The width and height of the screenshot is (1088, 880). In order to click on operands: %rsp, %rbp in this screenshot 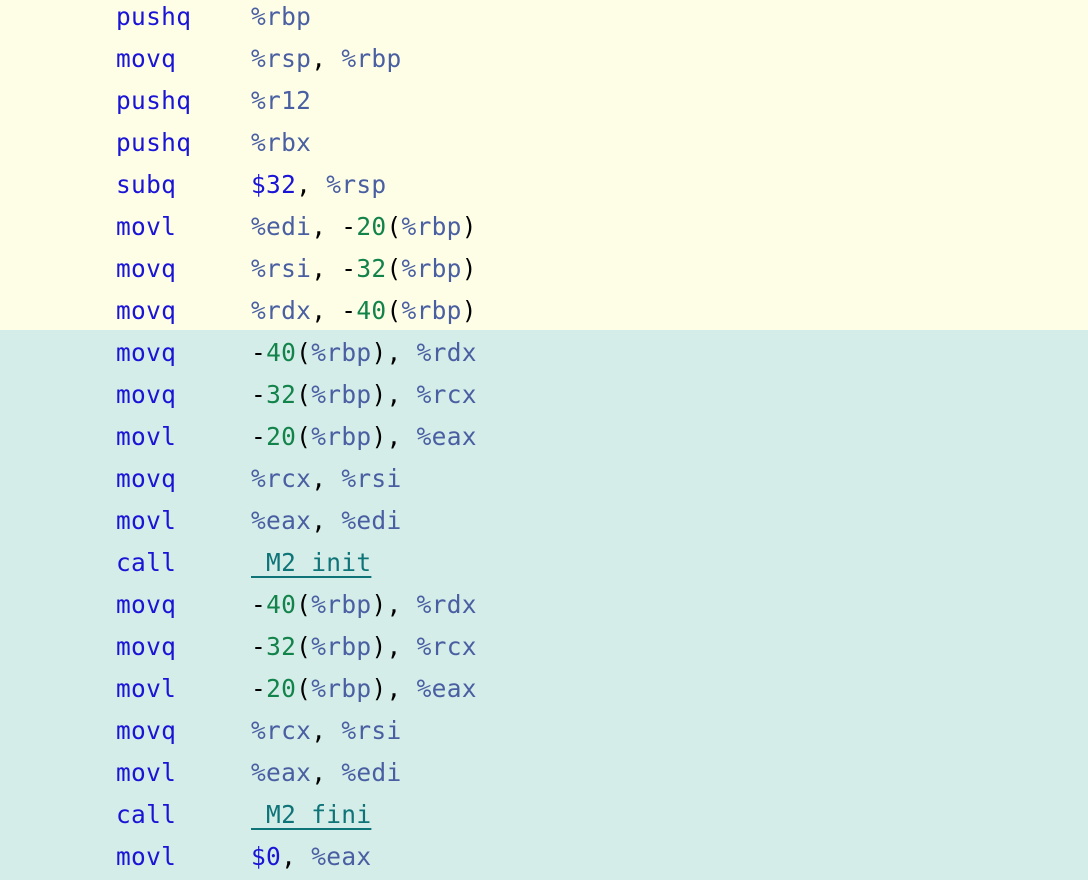, I will do `click(326, 59)`.